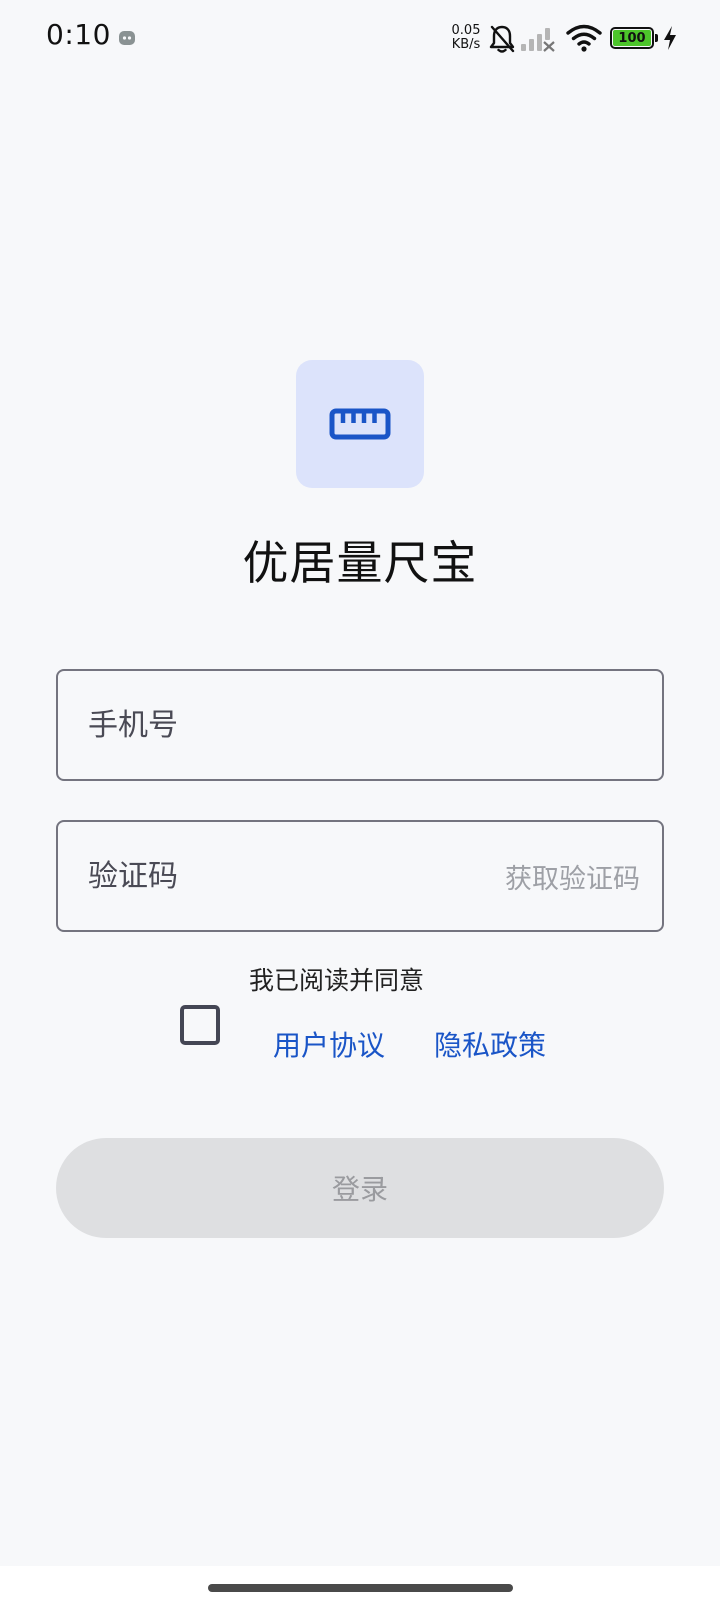  I want to click on battery-cap, so click(656, 38).